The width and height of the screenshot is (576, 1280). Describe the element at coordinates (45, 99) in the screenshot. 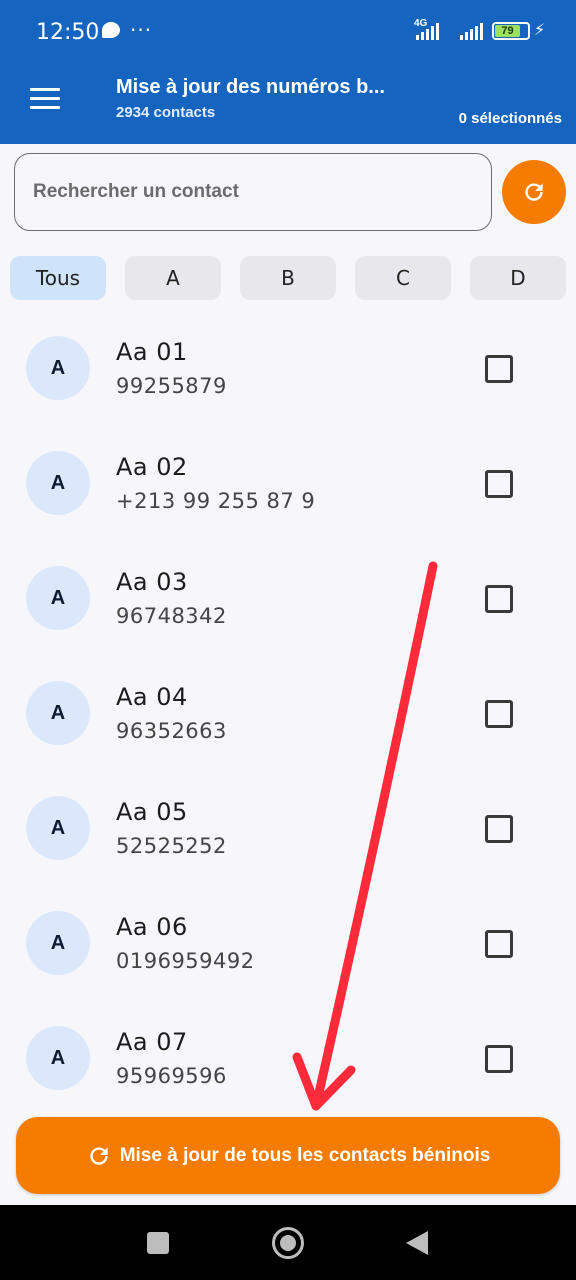

I see `menu-icon` at that location.